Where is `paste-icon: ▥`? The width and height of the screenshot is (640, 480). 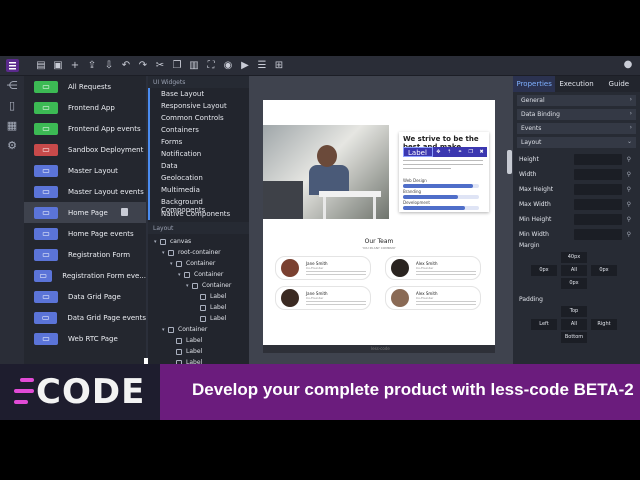 paste-icon: ▥ is located at coordinates (194, 66).